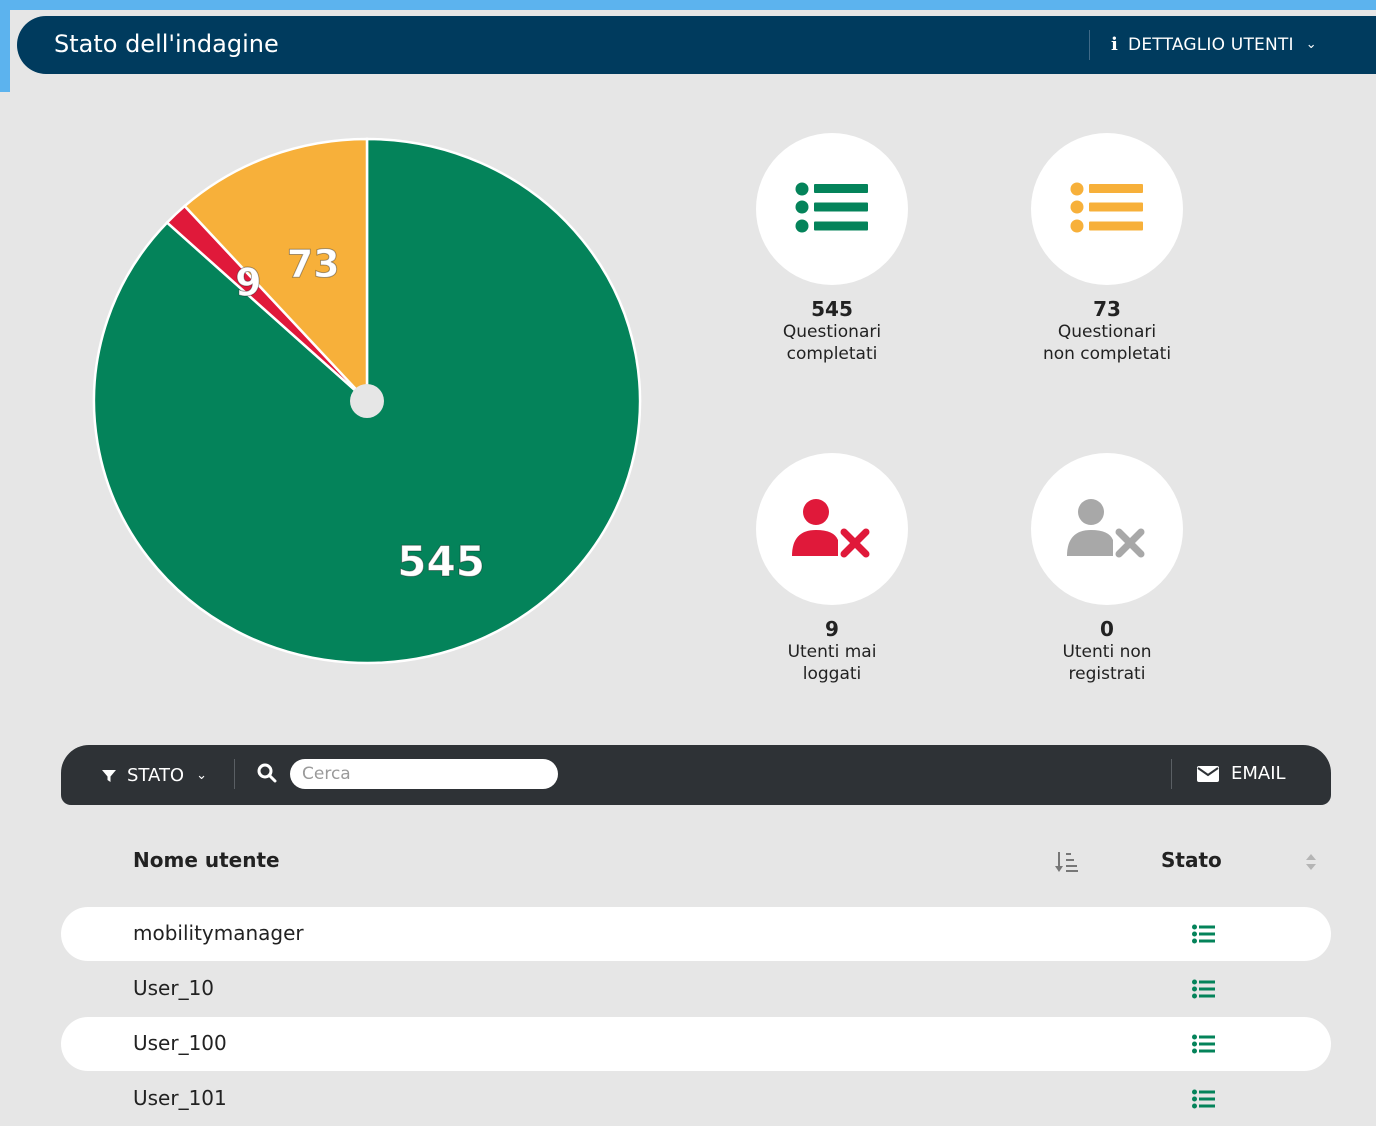  I want to click on table-row: User_100, so click(696, 1044).